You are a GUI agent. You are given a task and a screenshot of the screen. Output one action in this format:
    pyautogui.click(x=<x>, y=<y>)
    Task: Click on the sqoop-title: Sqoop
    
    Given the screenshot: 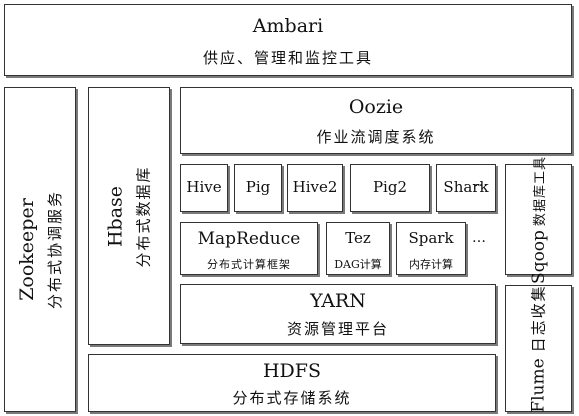 What is the action you would take?
    pyautogui.click(x=538, y=256)
    